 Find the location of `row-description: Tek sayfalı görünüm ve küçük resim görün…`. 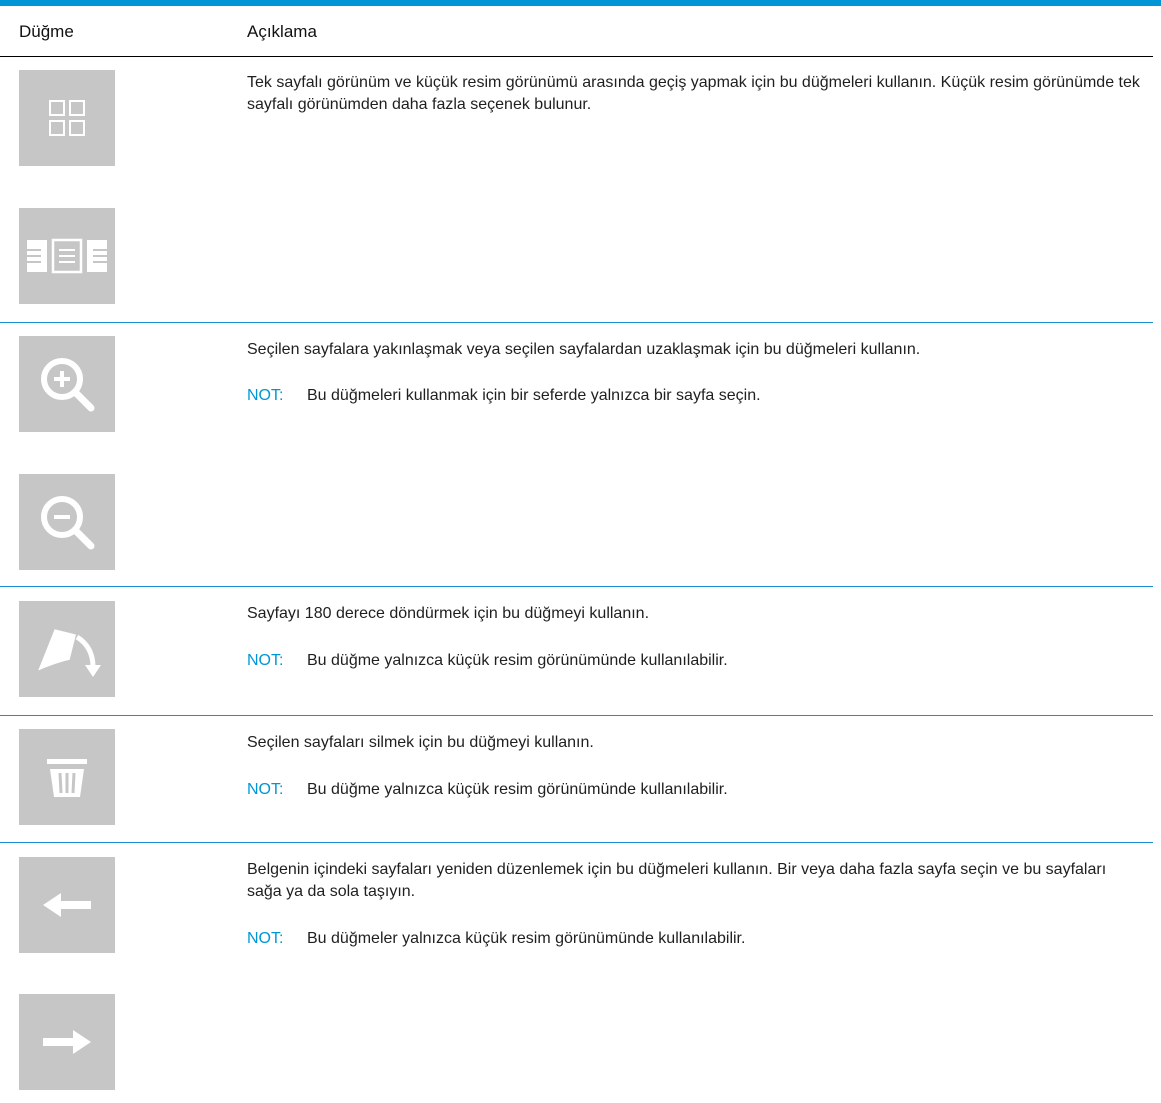

row-description: Tek sayfalı görünüm ve küçük resim görün… is located at coordinates (693, 93).